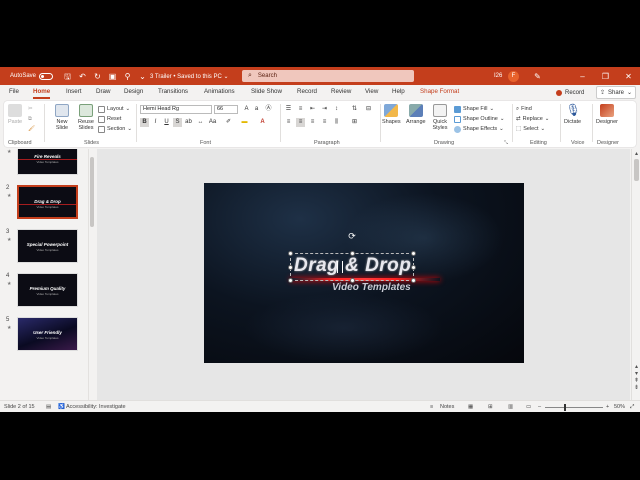 The height and width of the screenshot is (480, 640). I want to click on tab-shape-format: Shape Format, so click(439, 91).